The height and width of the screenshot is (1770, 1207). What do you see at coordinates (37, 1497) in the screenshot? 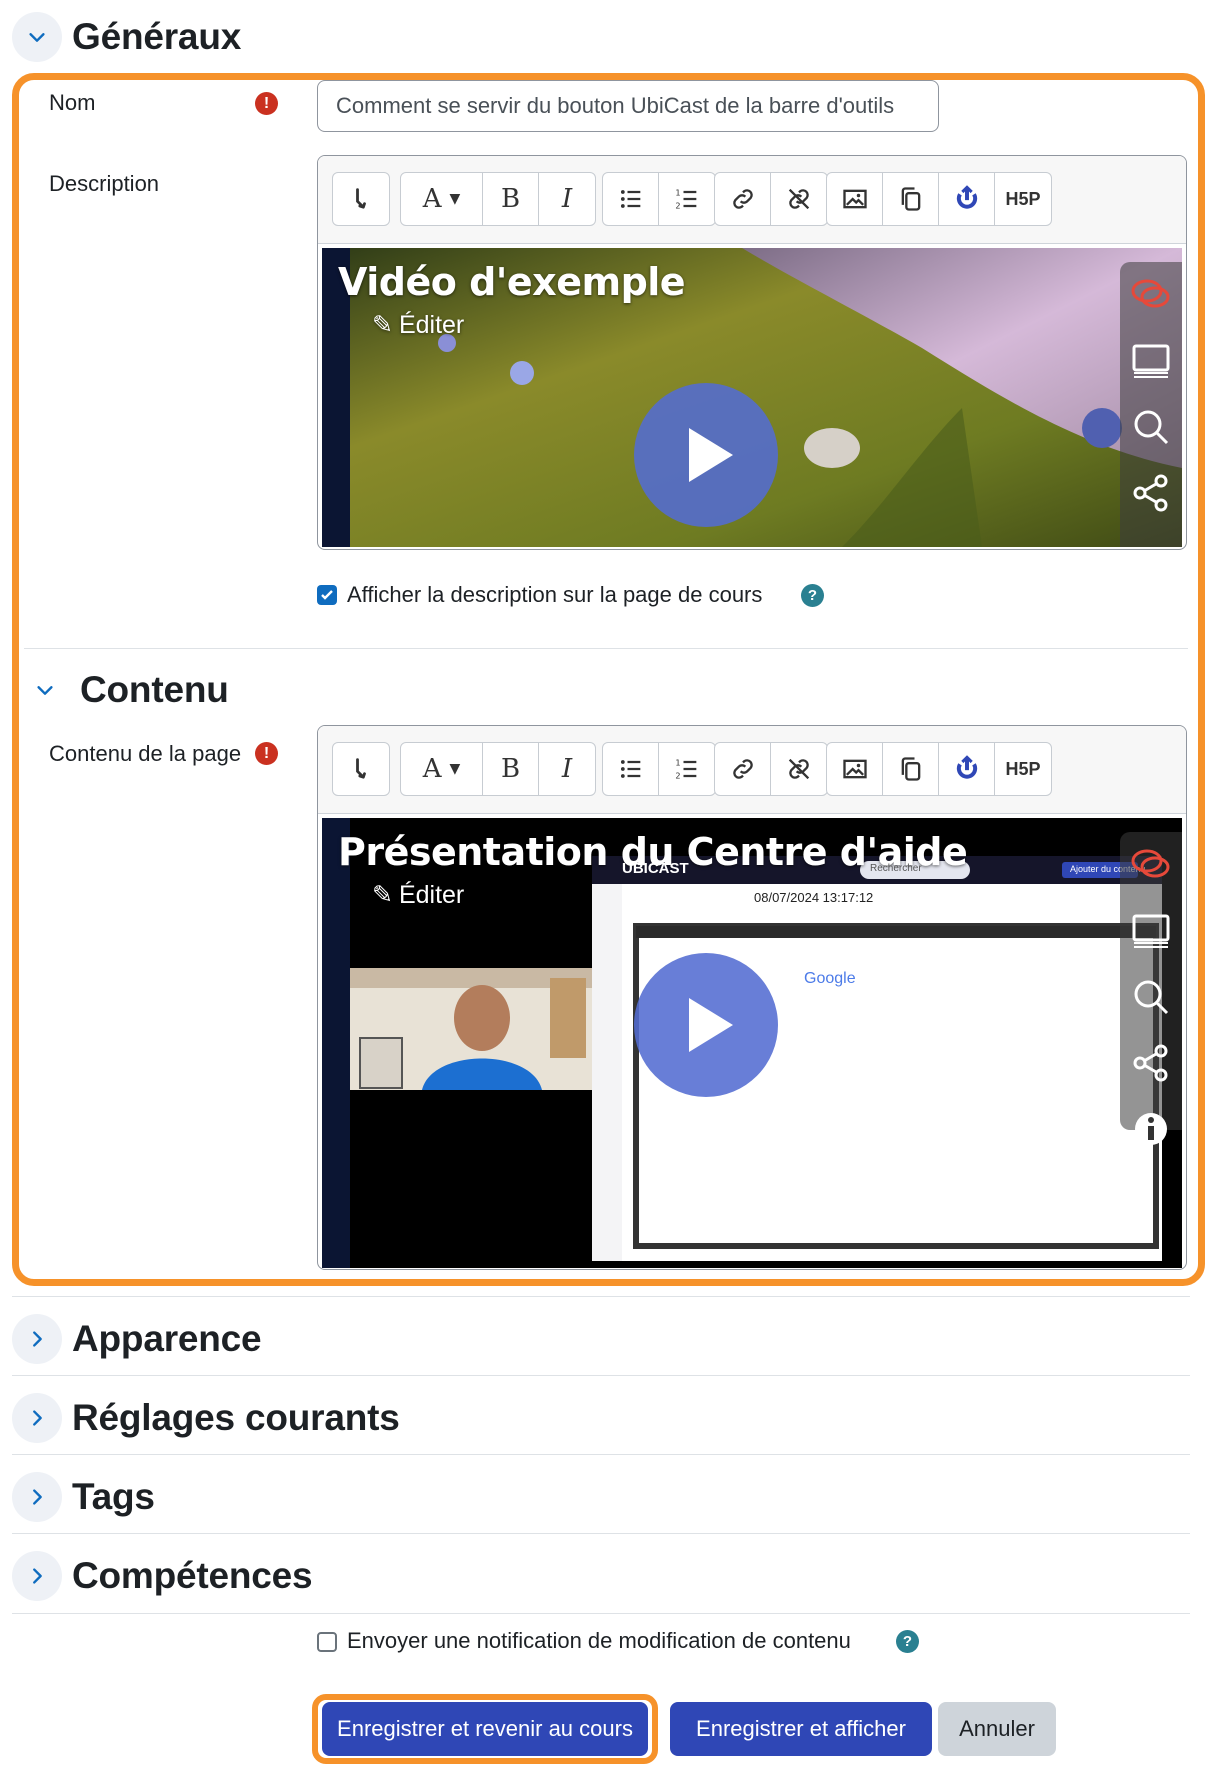
I see `expand-tags-button` at bounding box center [37, 1497].